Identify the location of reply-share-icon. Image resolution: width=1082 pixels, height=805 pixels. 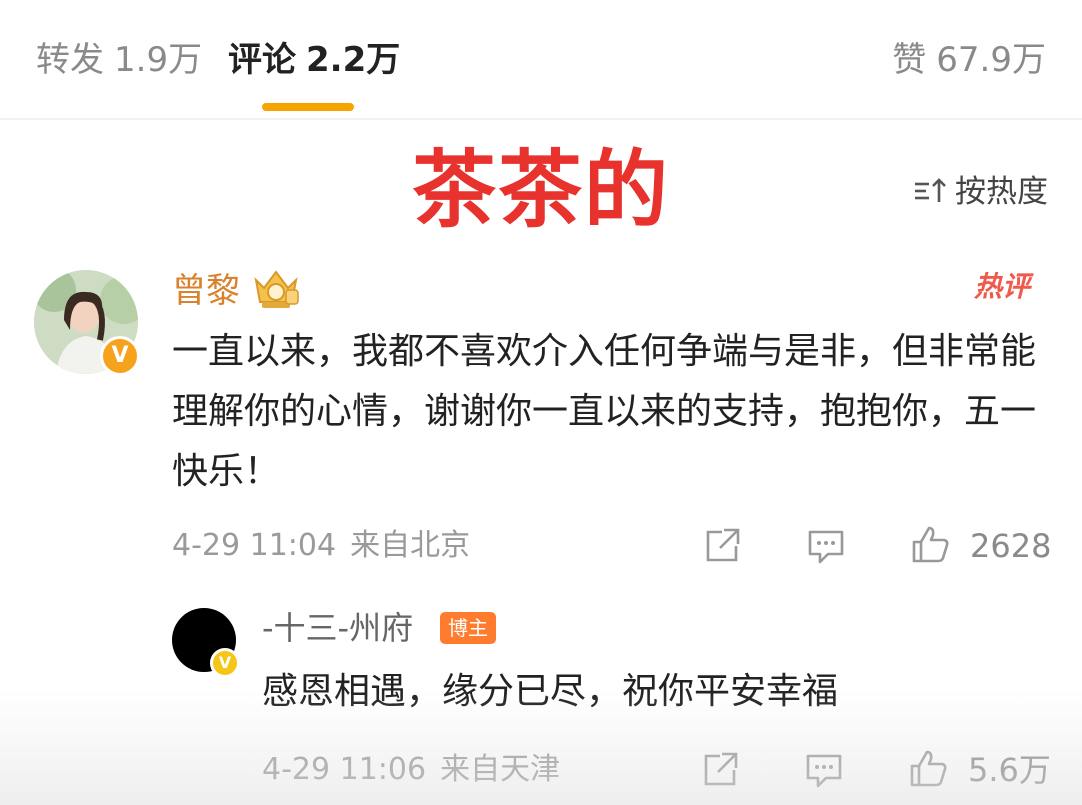
(720, 770).